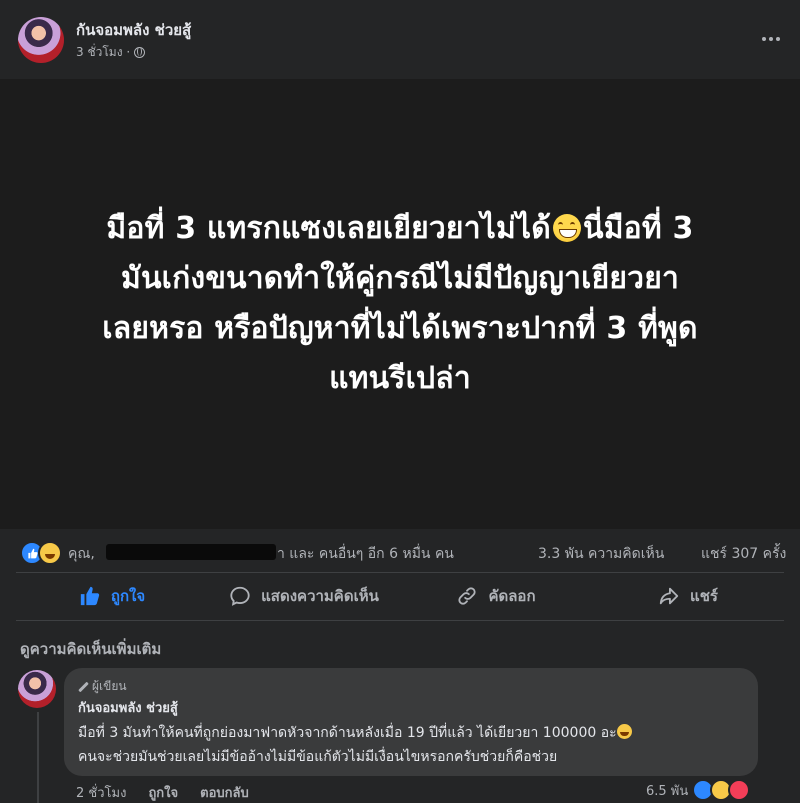 This screenshot has height=803, width=800. I want to click on copy-label: คัดลอก, so click(512, 596).